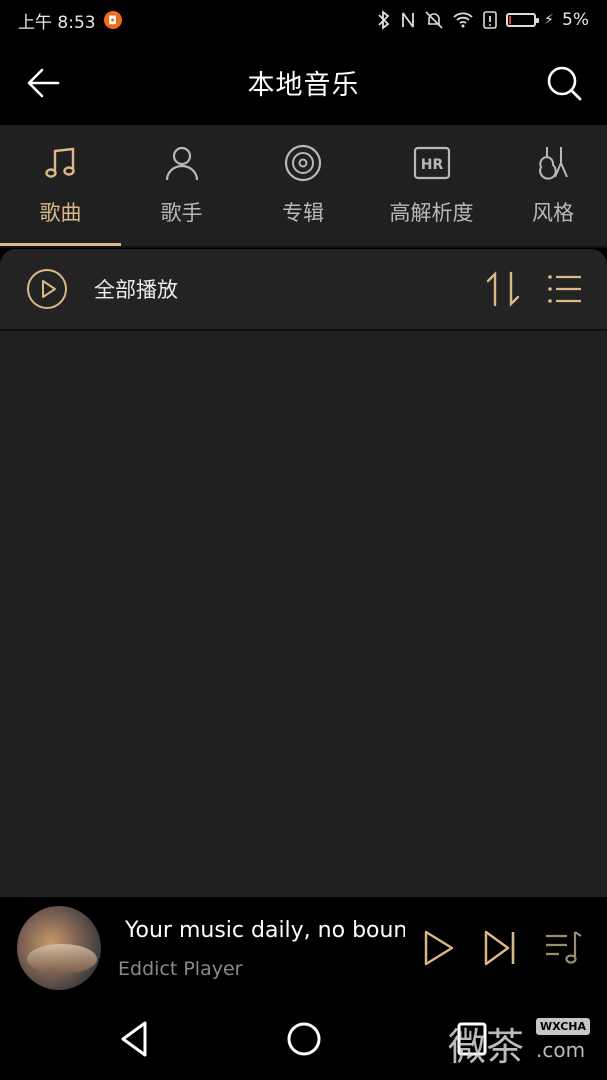 The width and height of the screenshot is (607, 1080). Describe the element at coordinates (434, 20) in the screenshot. I see `mute-alarm-icon` at that location.